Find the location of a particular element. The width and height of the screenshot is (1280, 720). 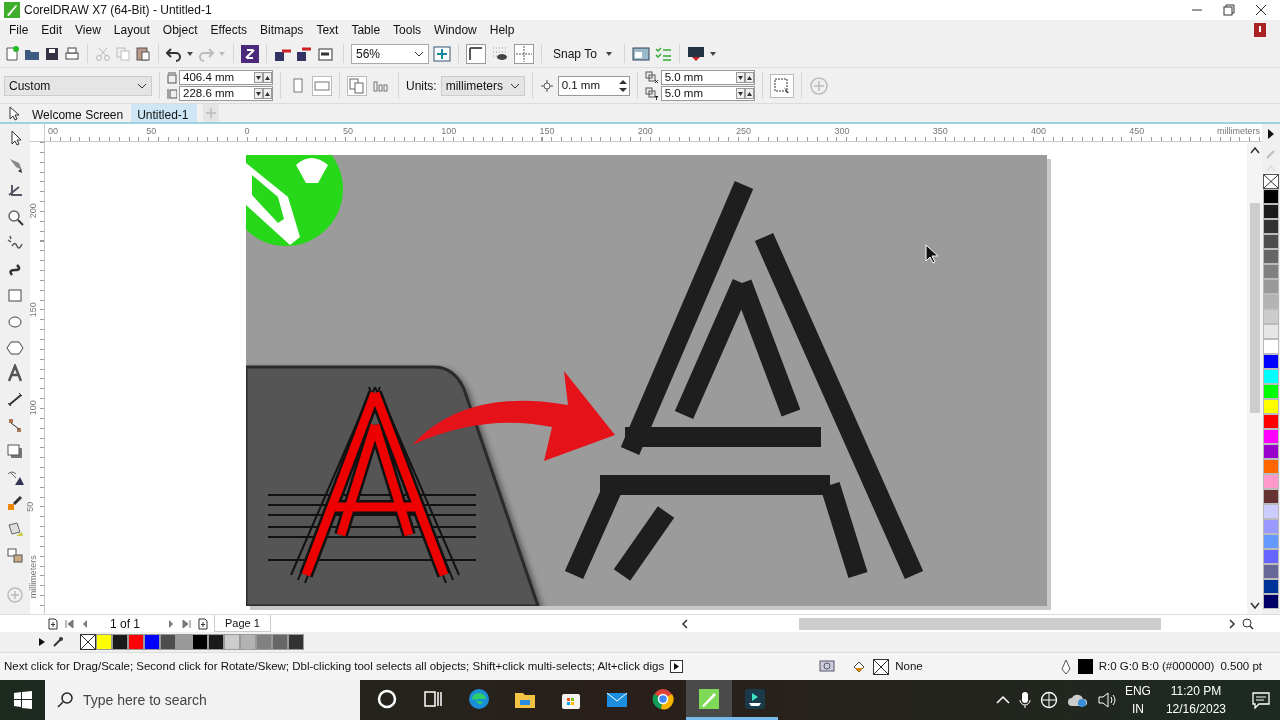

app-launcher-icon is located at coordinates (250, 53).